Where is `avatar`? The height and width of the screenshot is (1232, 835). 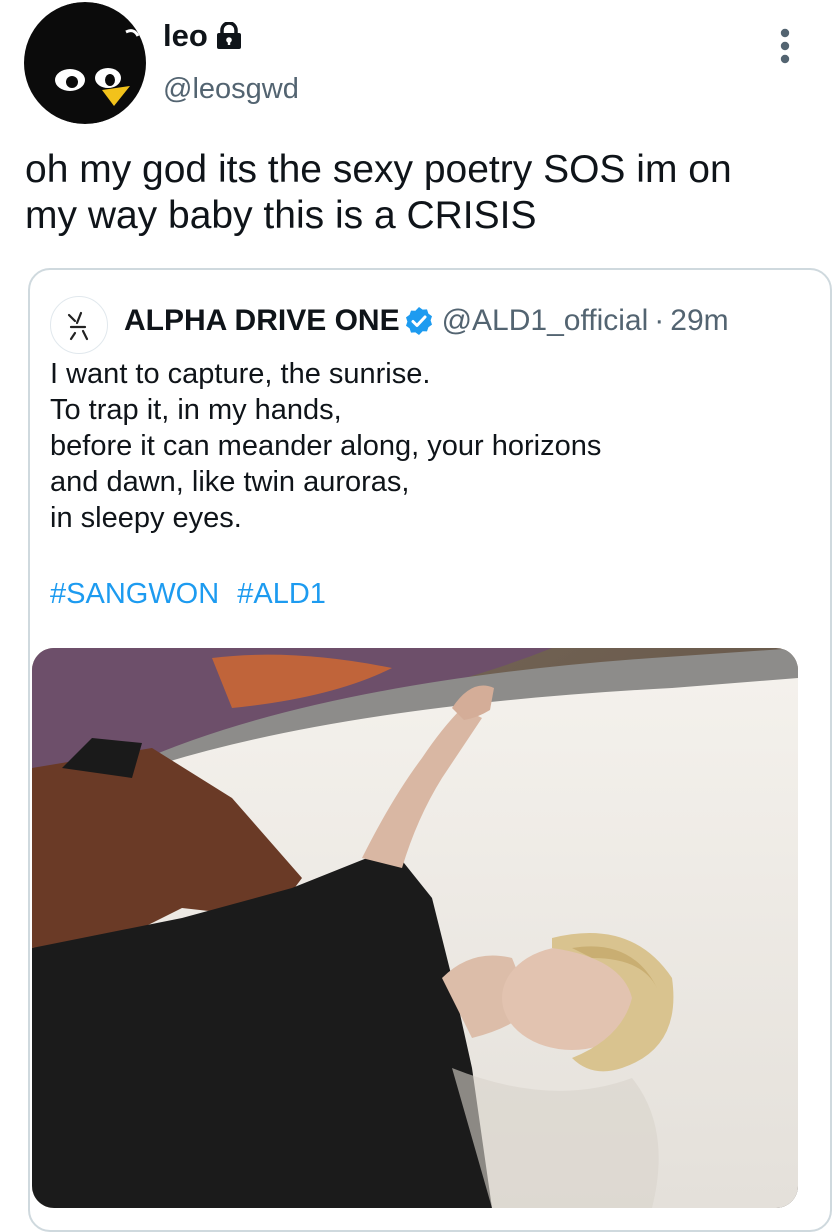 avatar is located at coordinates (85, 63).